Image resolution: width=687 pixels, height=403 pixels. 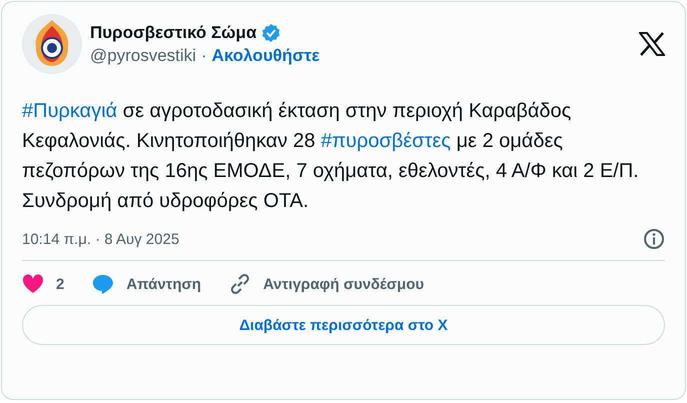 What do you see at coordinates (70, 111) in the screenshot?
I see `hashtag-link: #Πυρκαγιά` at bounding box center [70, 111].